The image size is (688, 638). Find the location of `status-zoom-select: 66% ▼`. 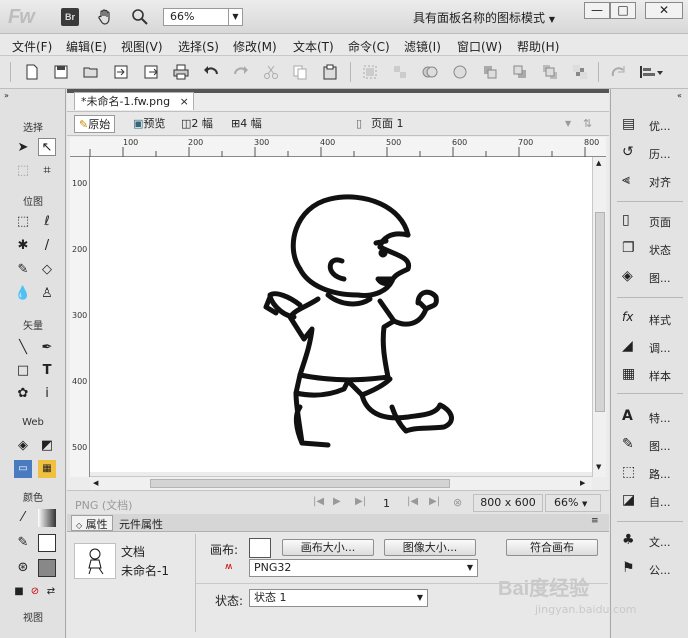

status-zoom-select: 66% ▼ is located at coordinates (573, 503).